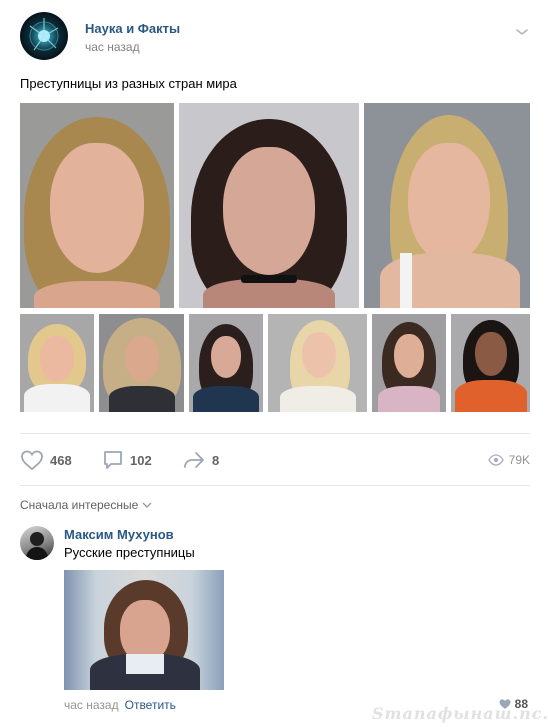 The image size is (548, 727). Describe the element at coordinates (144, 630) in the screenshot. I see `comment-photo` at that location.